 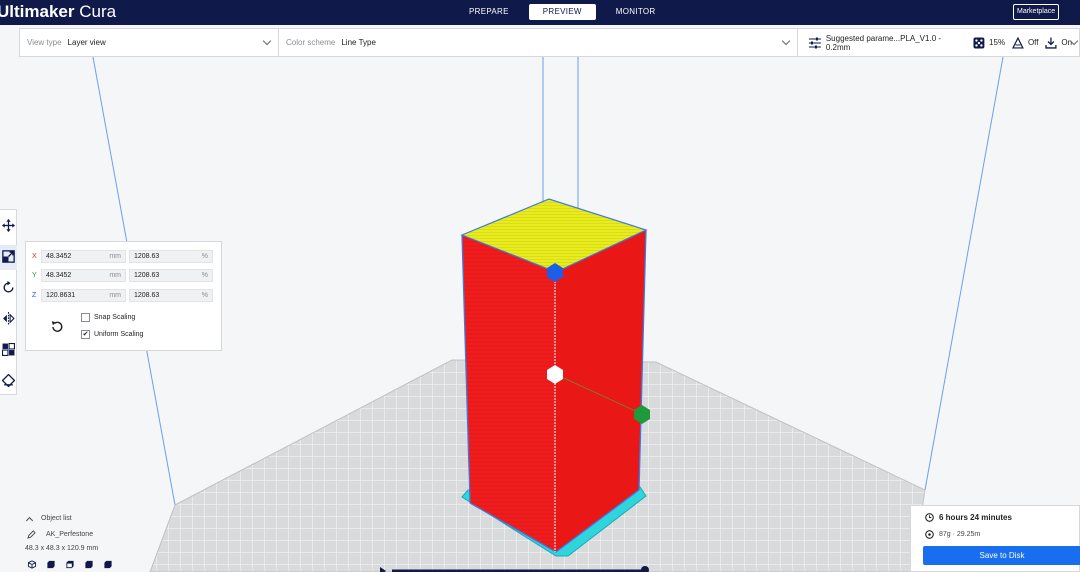 I want to click on color-scheme-value: Line Type, so click(x=358, y=42).